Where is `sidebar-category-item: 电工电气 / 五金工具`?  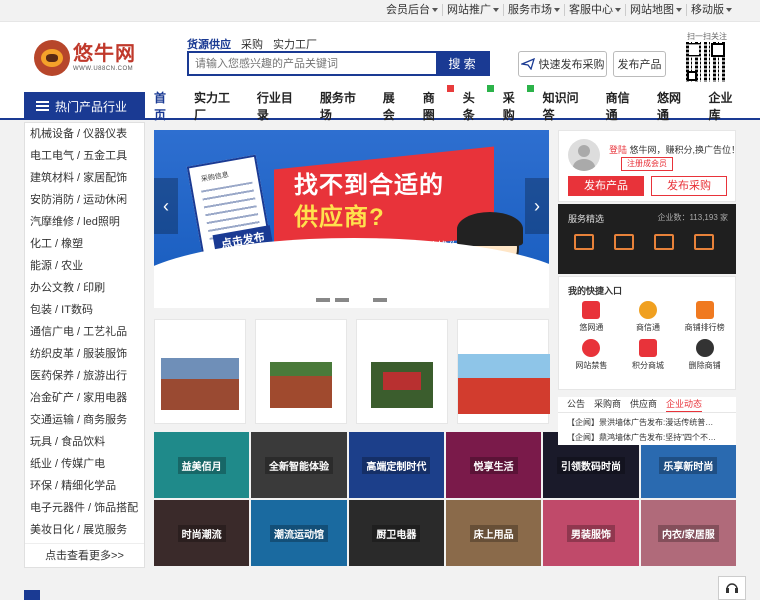
sidebar-category-item: 电工电气 / 五金工具 is located at coordinates (84, 156).